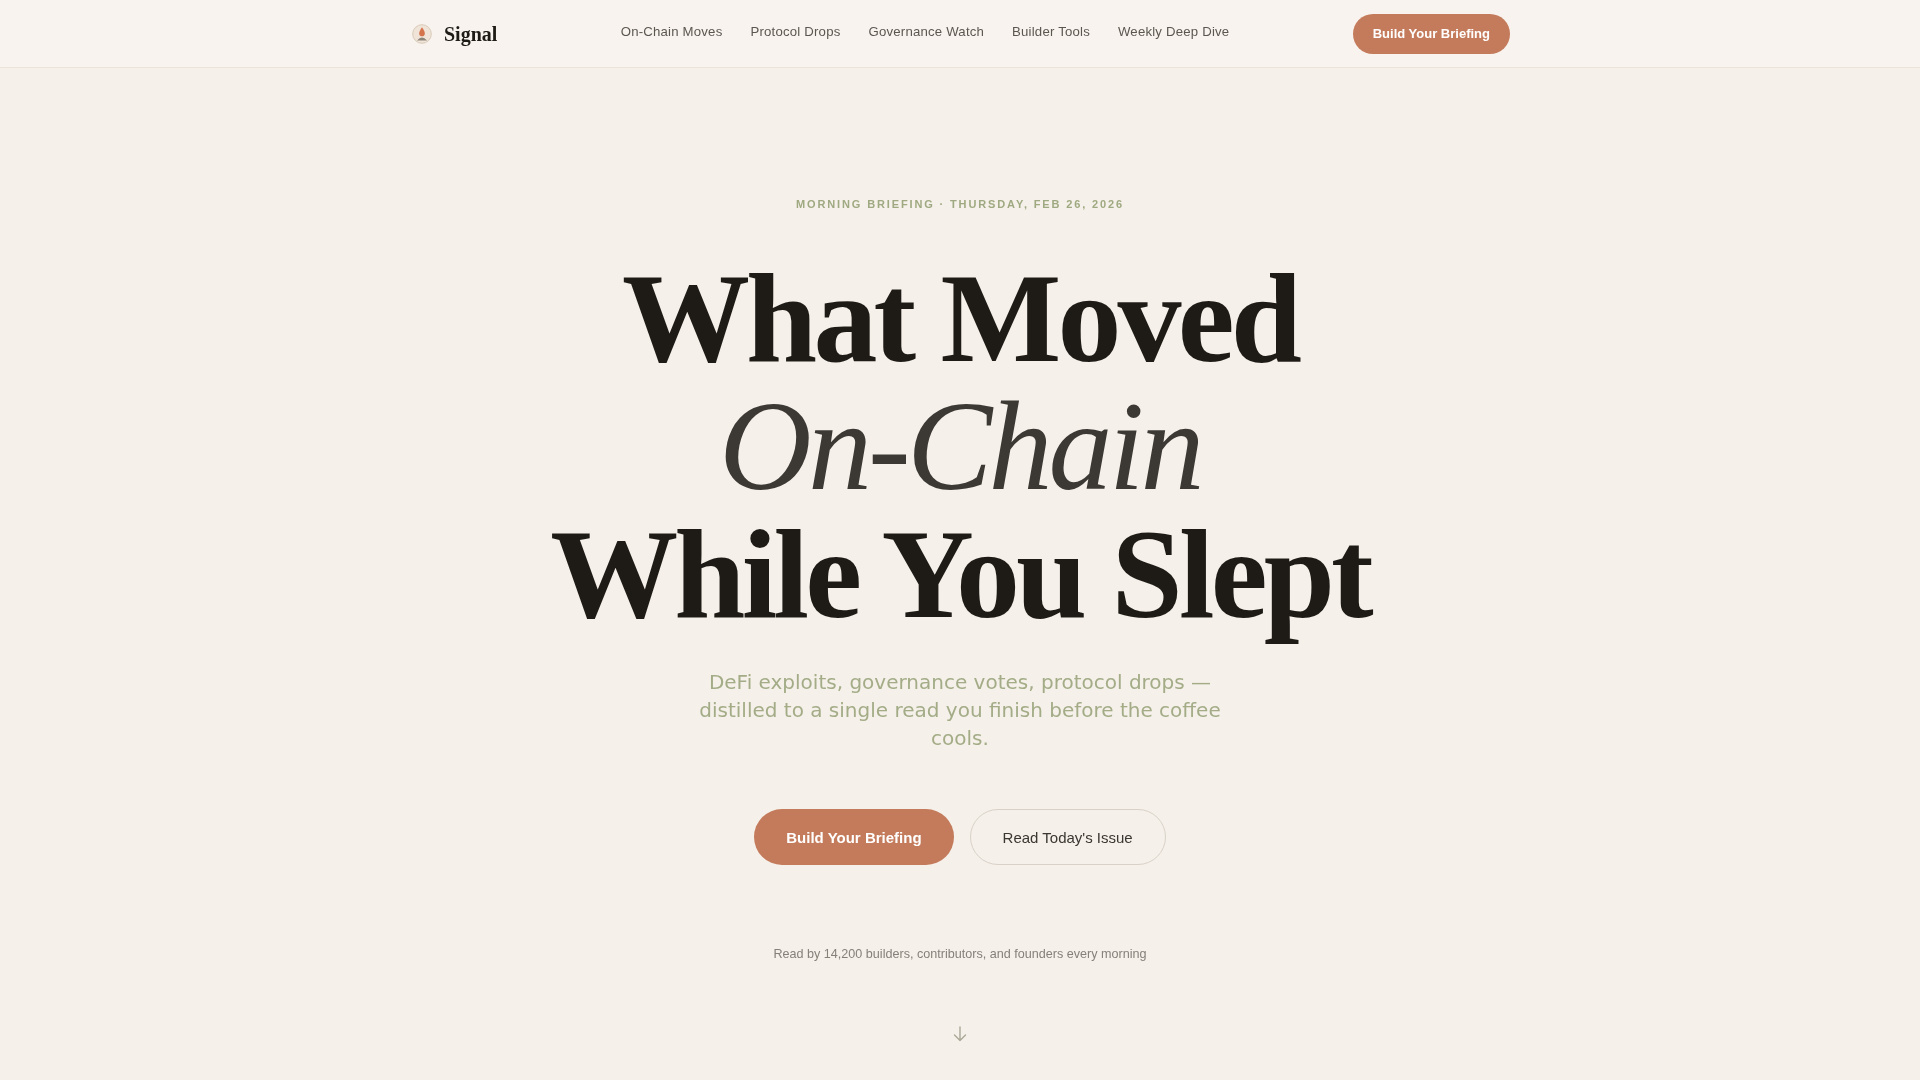 This screenshot has width=1920, height=1080. Describe the element at coordinates (1173, 31) in the screenshot. I see `nav-link: Weekly Deep Dive` at that location.